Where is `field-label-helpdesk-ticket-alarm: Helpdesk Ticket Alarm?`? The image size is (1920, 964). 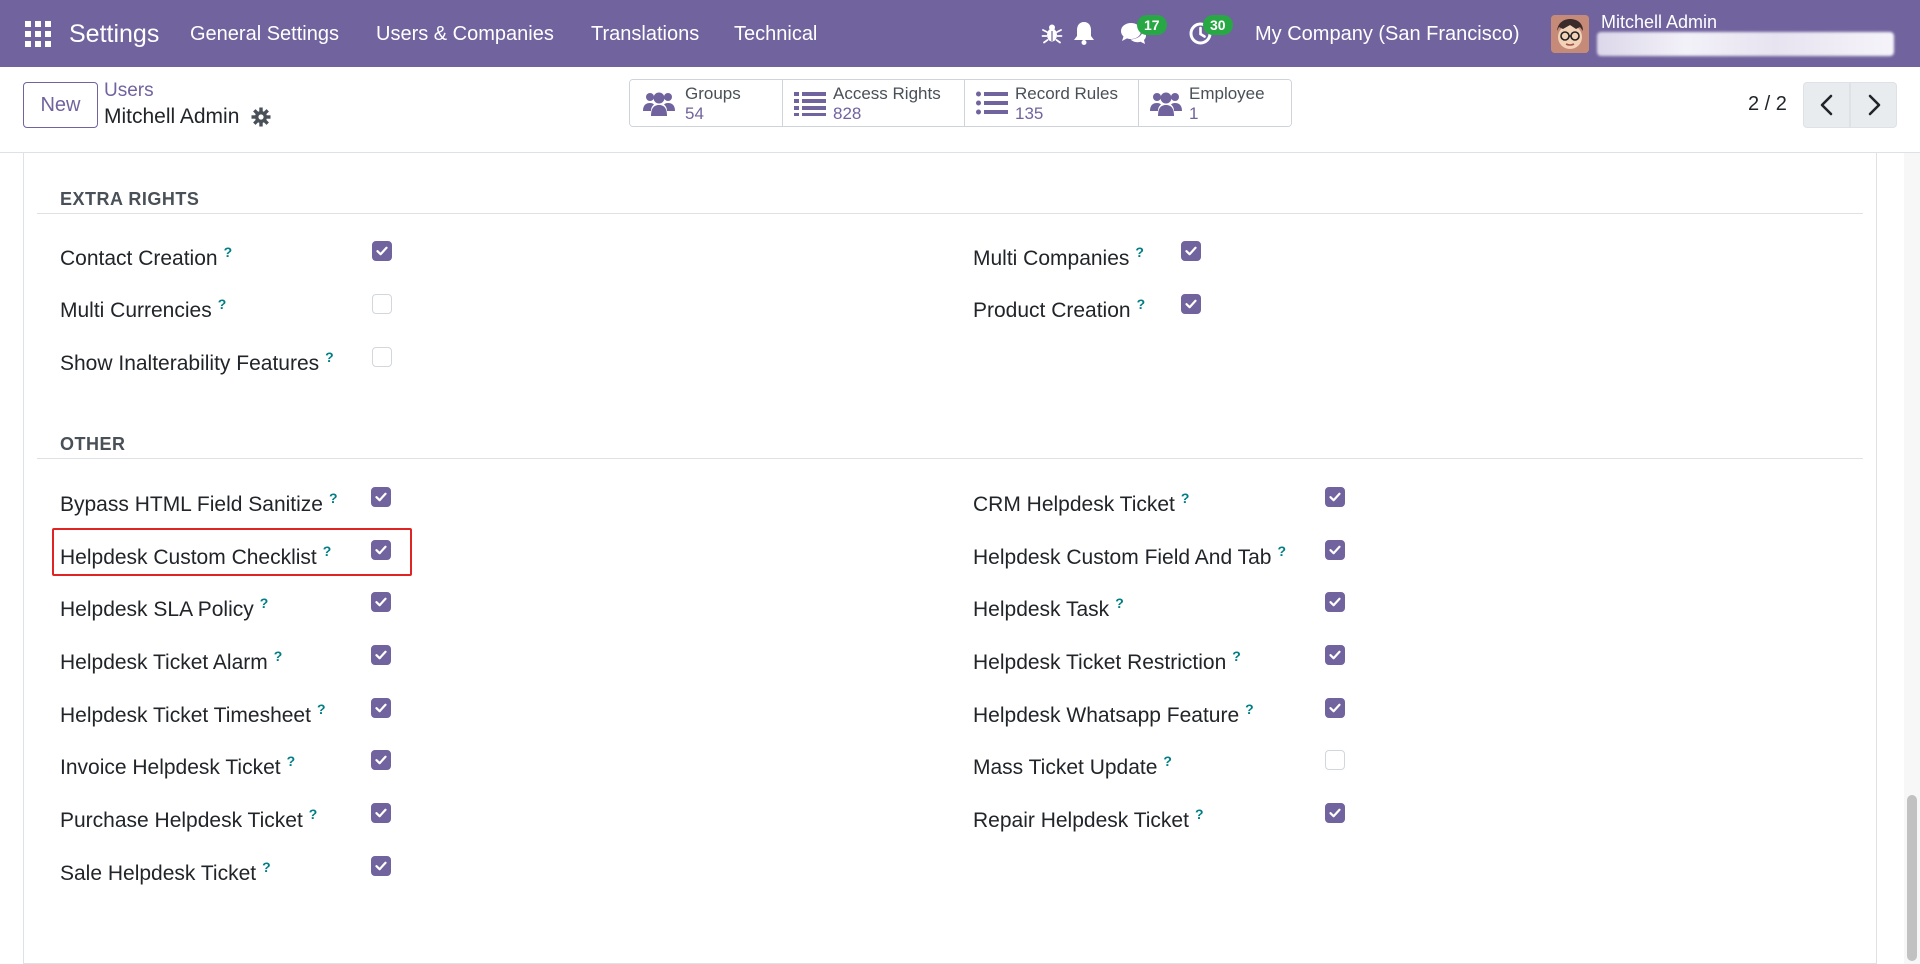
field-label-helpdesk-ticket-alarm: Helpdesk Ticket Alarm? is located at coordinates (171, 661).